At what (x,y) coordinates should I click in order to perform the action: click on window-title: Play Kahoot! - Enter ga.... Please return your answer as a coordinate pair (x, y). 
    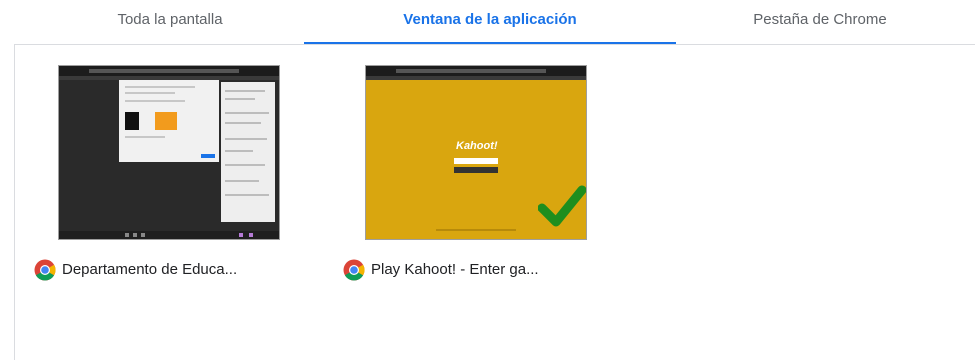
    Looking at the image, I should click on (455, 269).